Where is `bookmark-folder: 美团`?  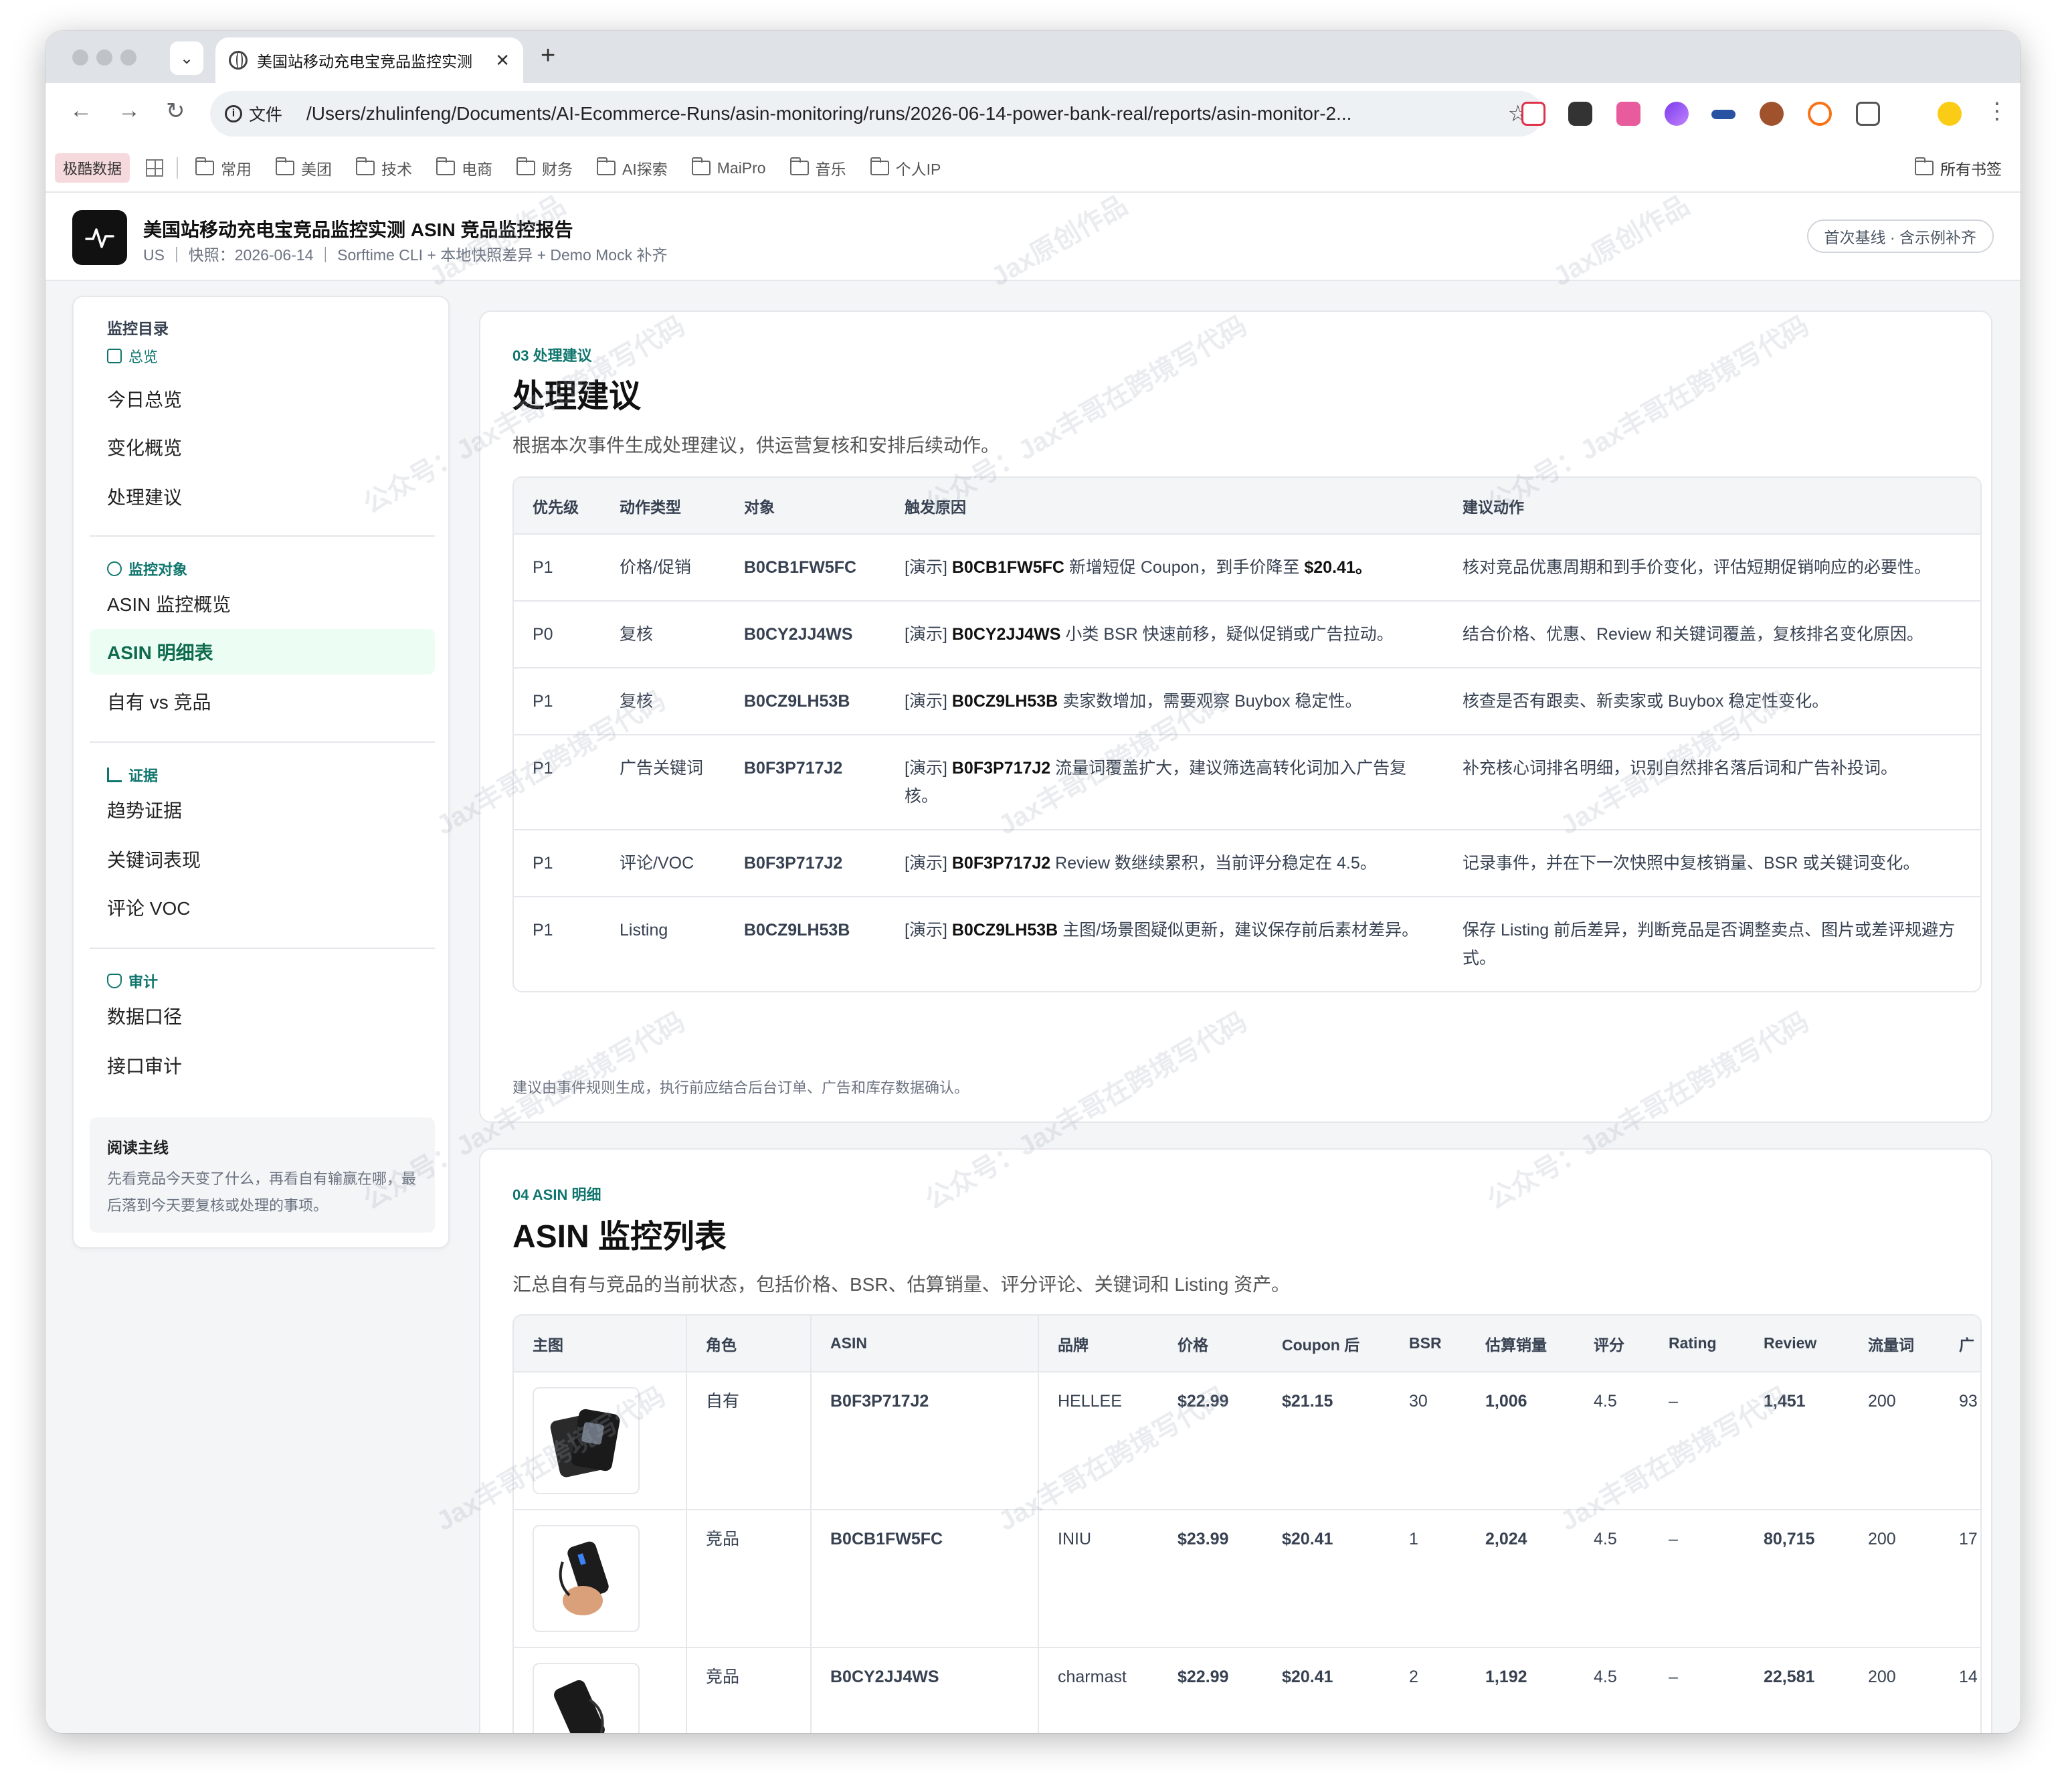 bookmark-folder: 美团 is located at coordinates (304, 168).